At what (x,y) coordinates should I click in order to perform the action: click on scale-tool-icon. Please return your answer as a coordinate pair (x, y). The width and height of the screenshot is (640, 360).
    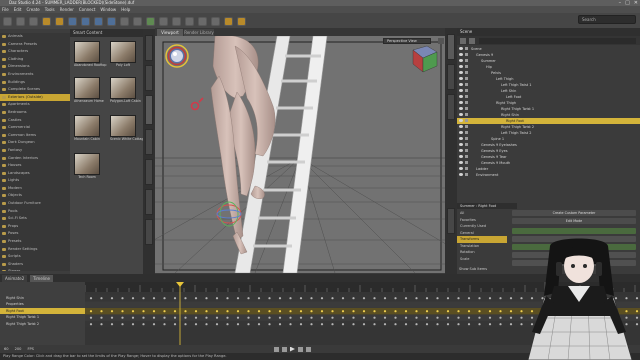
    Looking at the image, I should click on (111, 21).